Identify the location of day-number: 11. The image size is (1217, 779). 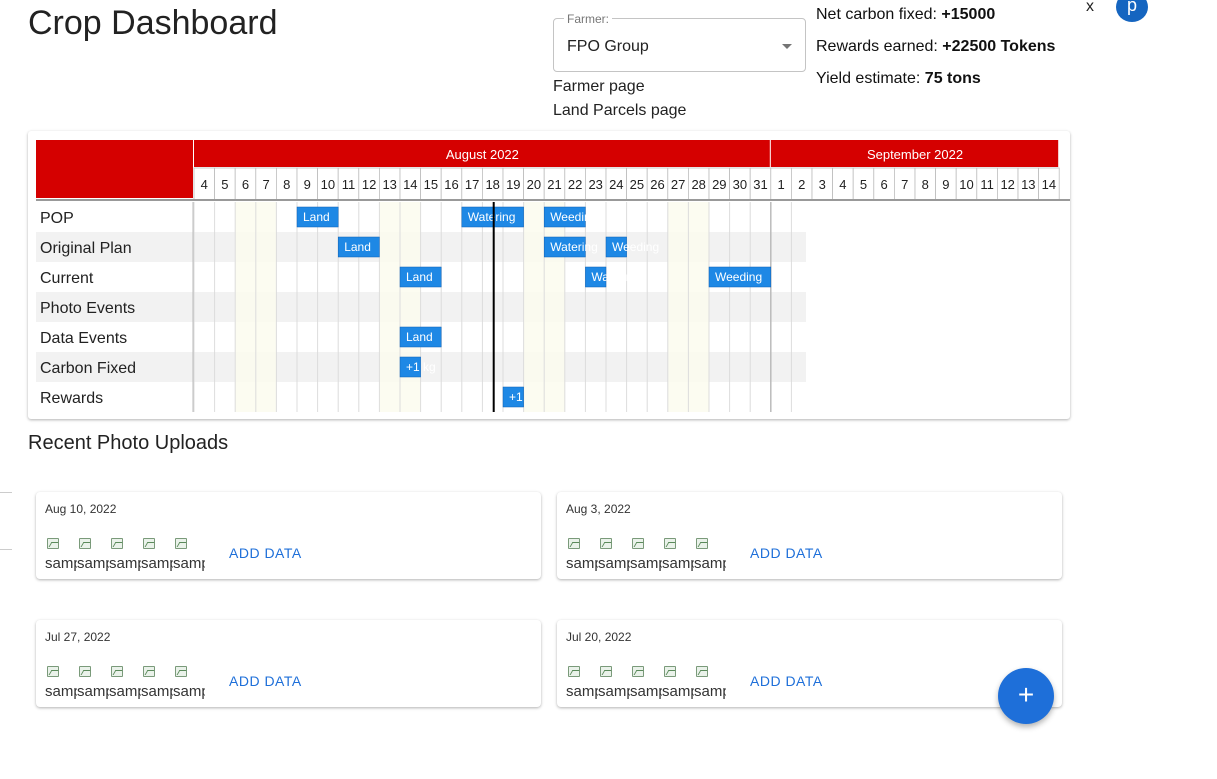
(349, 184).